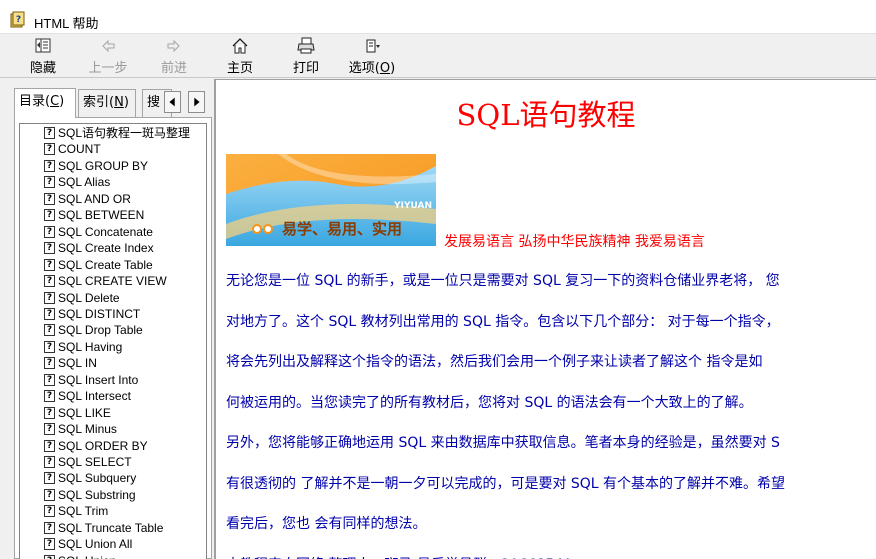  I want to click on toc-item: ? SQL Intersect, so click(87, 396).